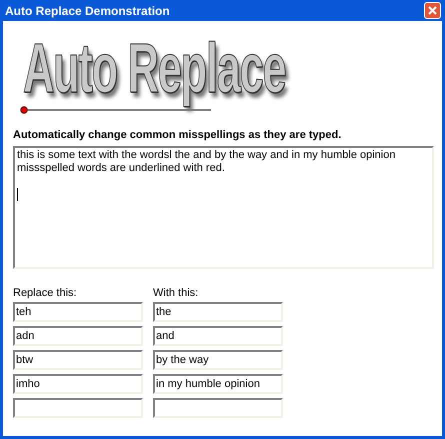  Describe the element at coordinates (78, 360) in the screenshot. I see `input-field: btw` at that location.